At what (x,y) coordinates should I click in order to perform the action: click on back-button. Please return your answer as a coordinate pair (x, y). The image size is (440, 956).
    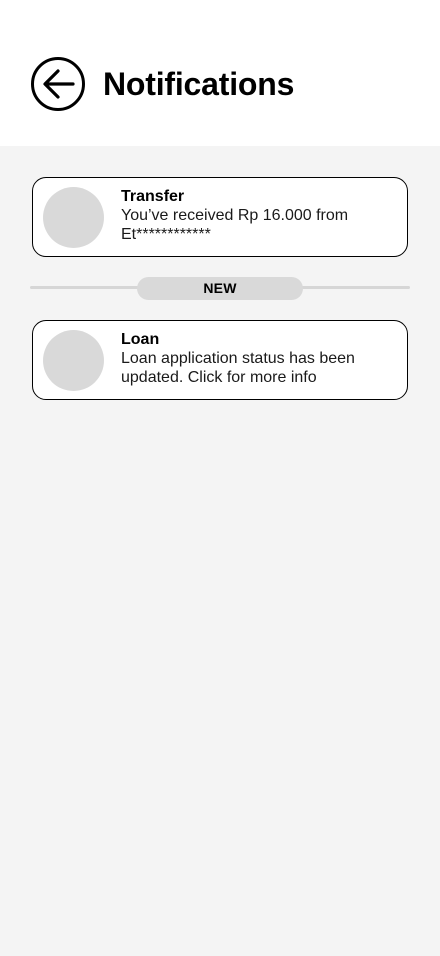
    Looking at the image, I should click on (58, 84).